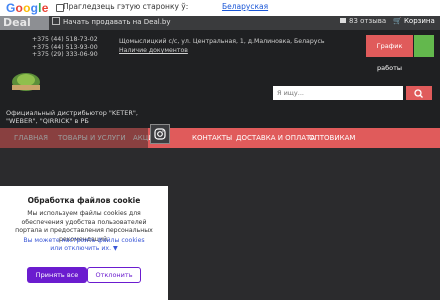 The height and width of the screenshot is (300, 440). I want to click on nav-item-contacts: КОНТАКТЫ, so click(212, 138).